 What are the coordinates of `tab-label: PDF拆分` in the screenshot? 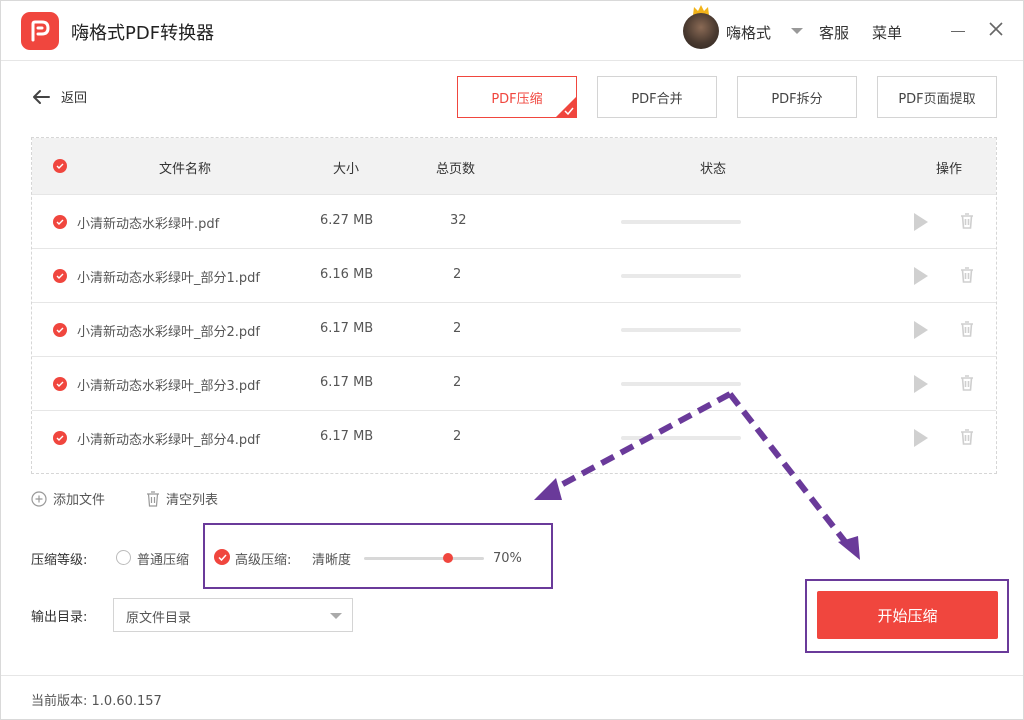 It's located at (797, 99).